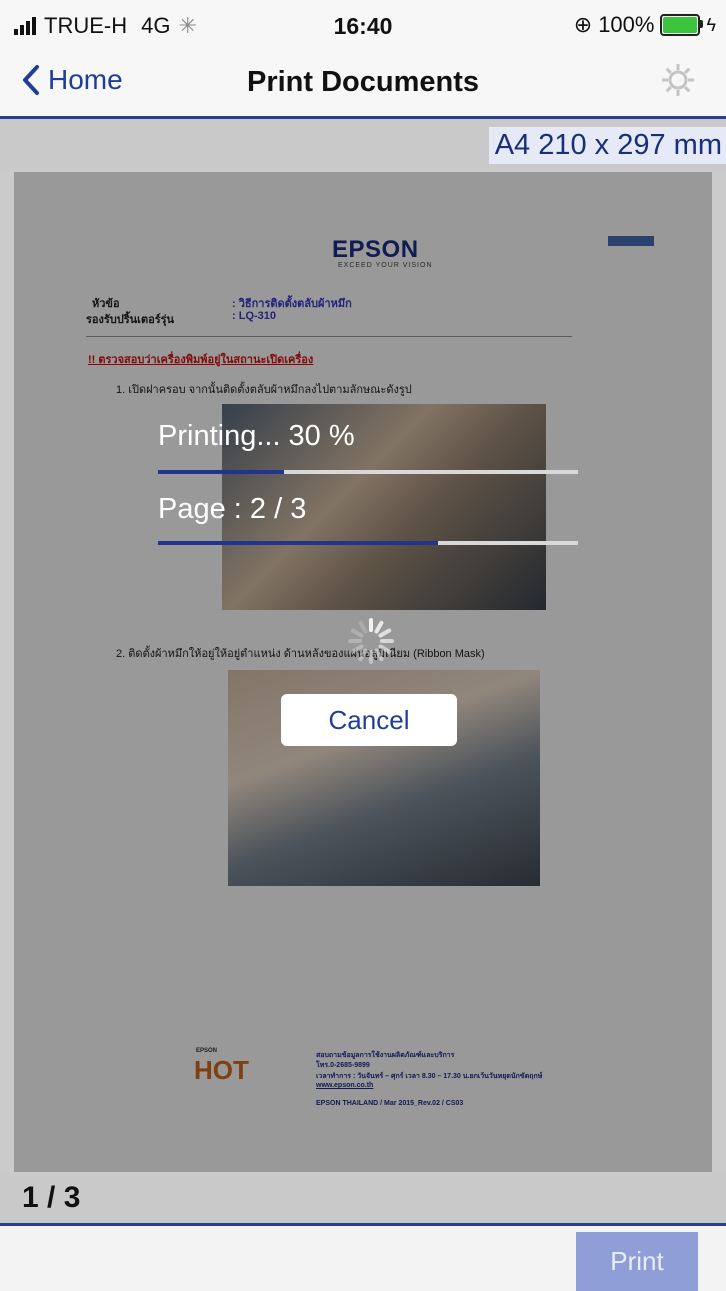  I want to click on bottom-toolbar: Print, so click(363, 1258).